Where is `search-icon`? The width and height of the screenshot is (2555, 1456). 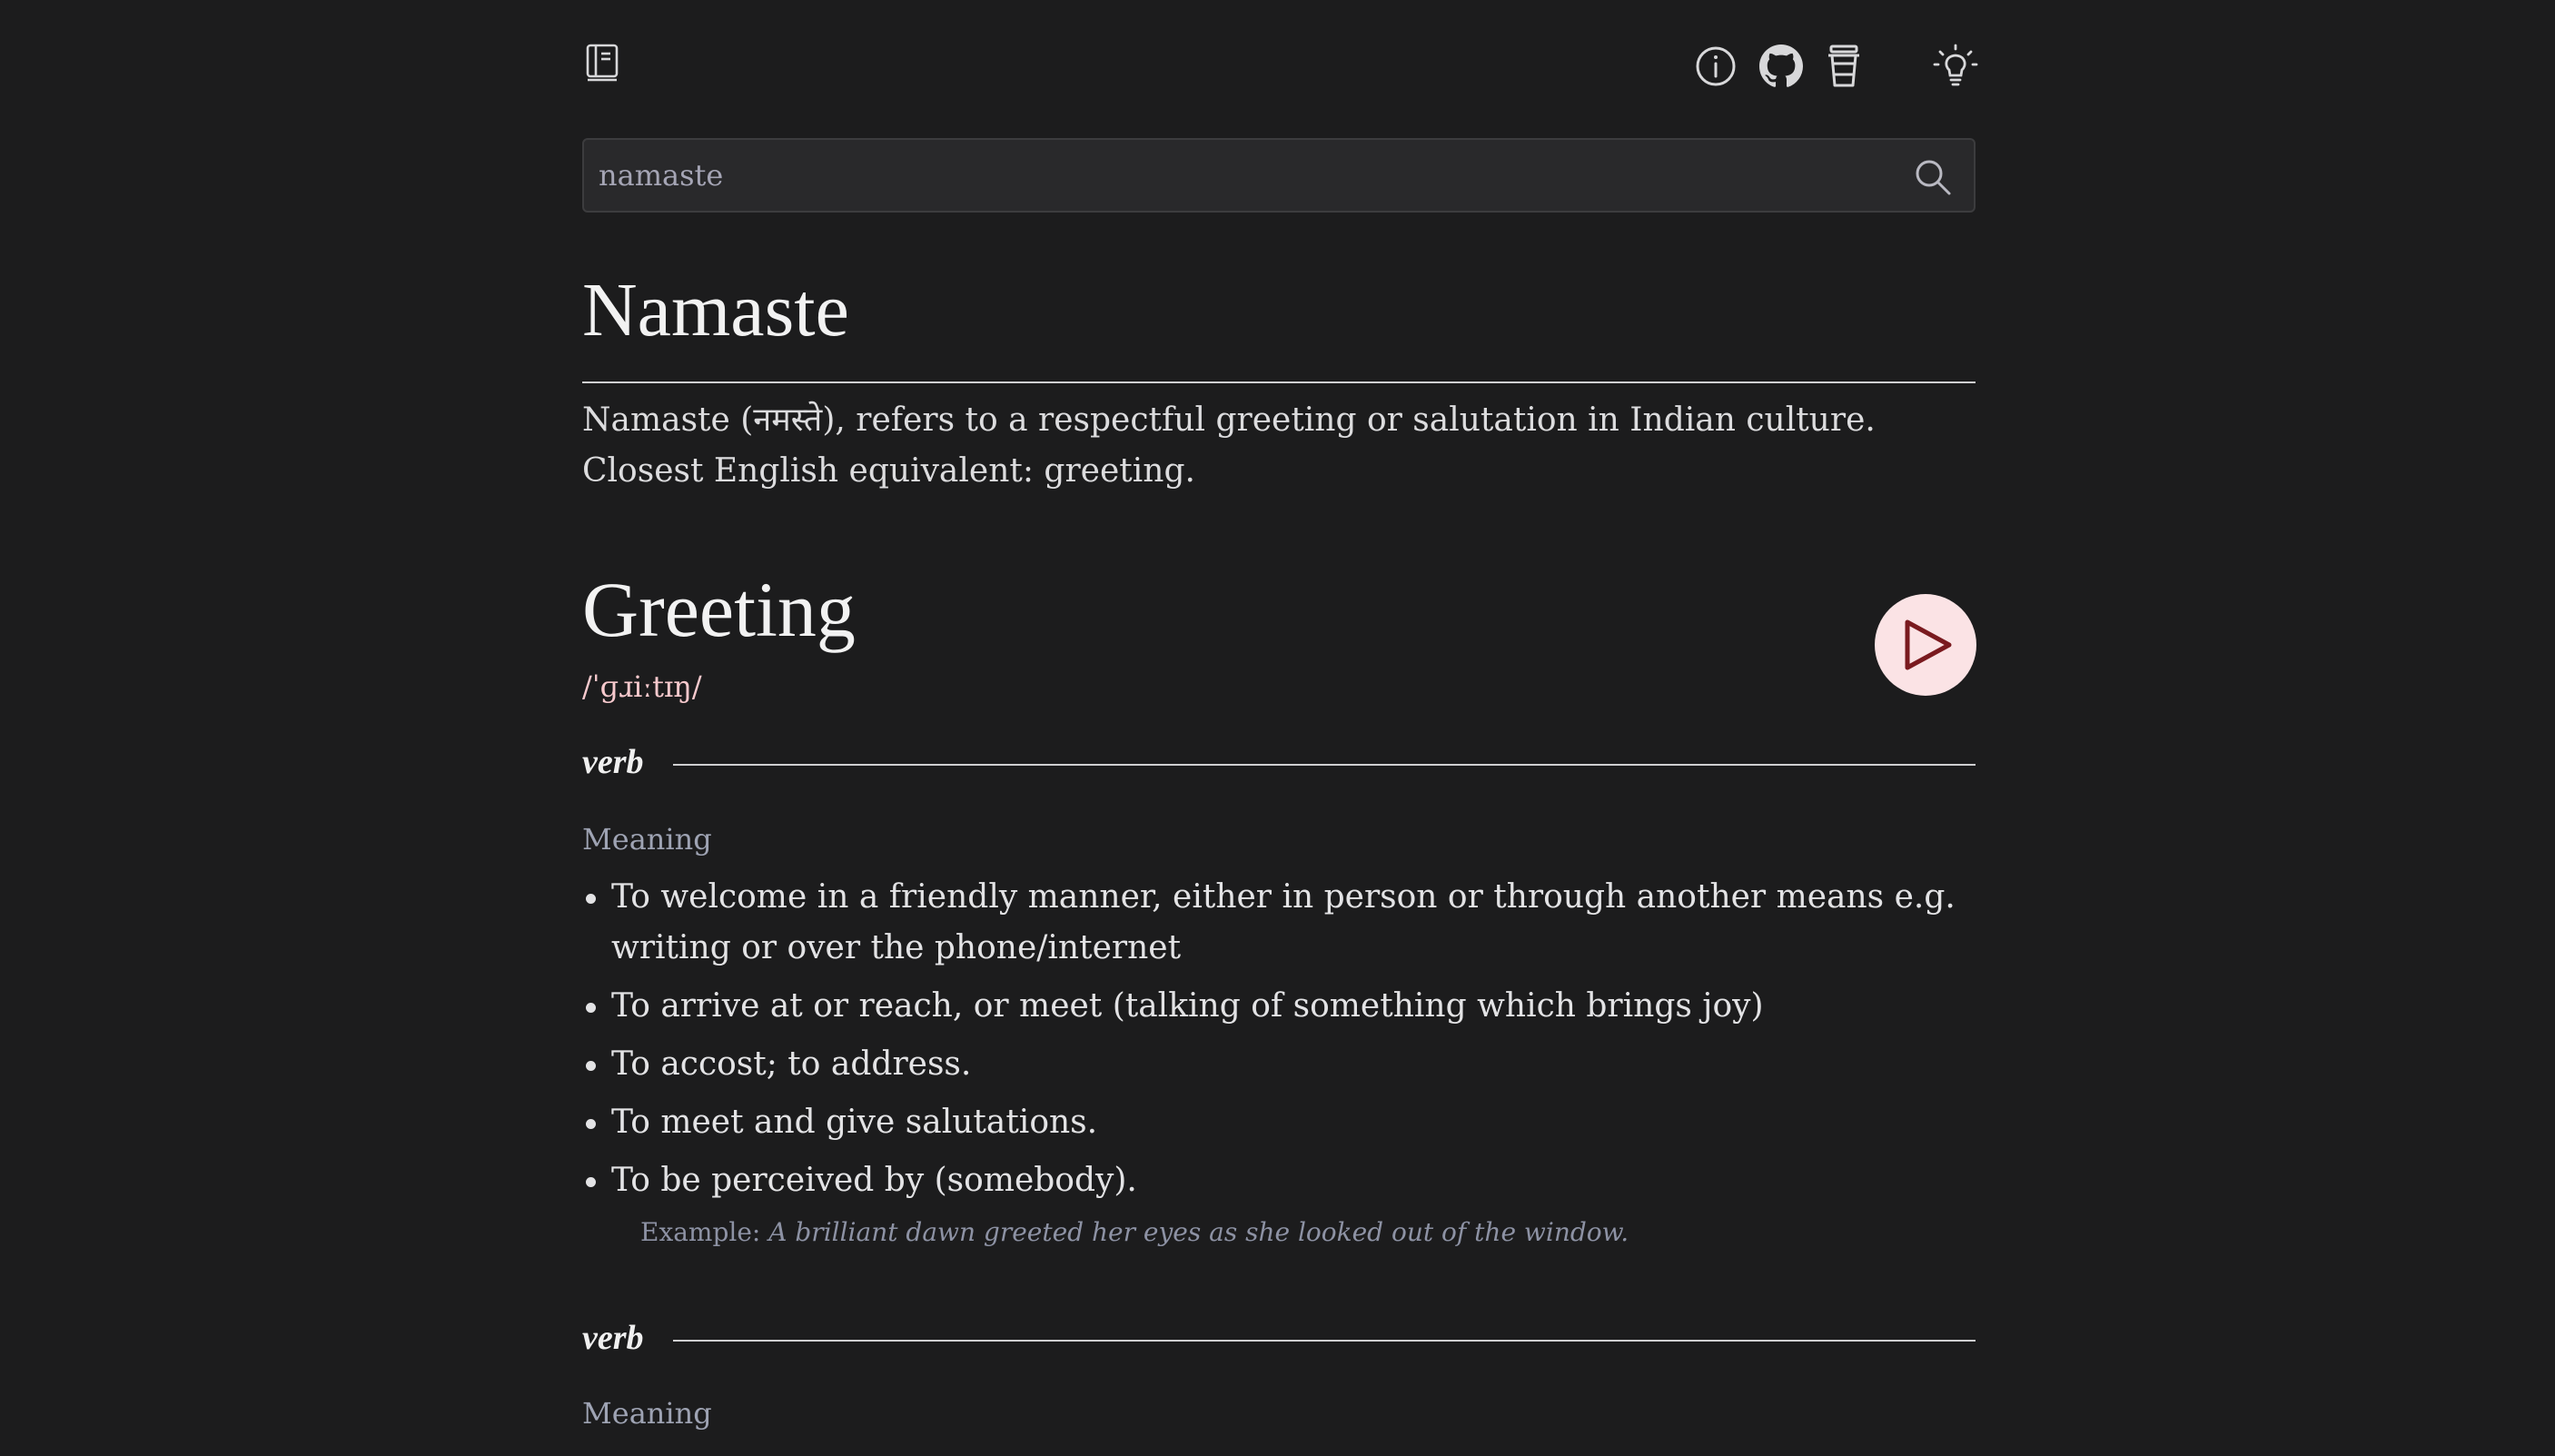 search-icon is located at coordinates (1933, 177).